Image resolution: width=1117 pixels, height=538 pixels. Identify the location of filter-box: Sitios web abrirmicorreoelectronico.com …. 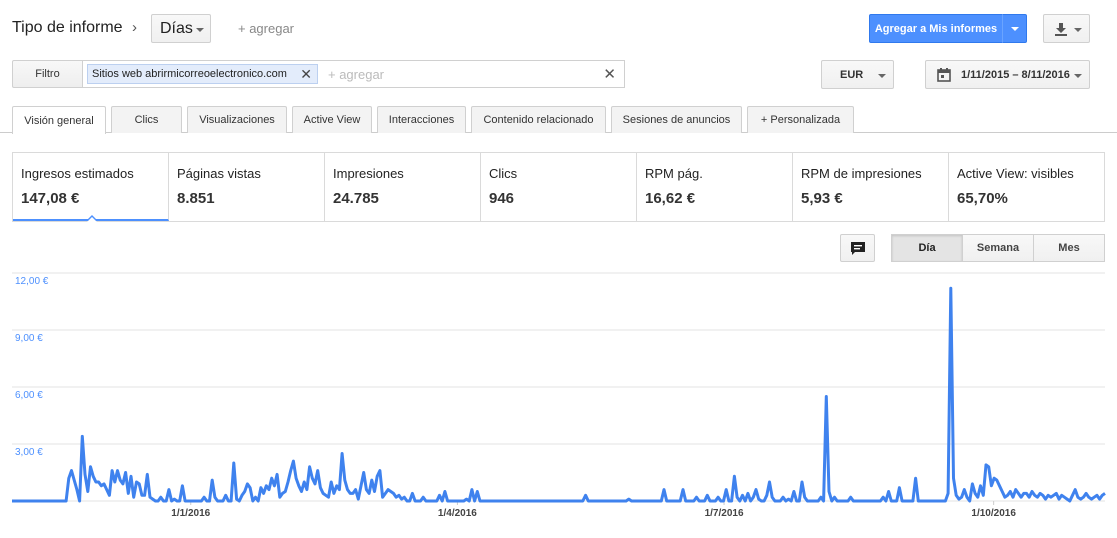
(353, 74).